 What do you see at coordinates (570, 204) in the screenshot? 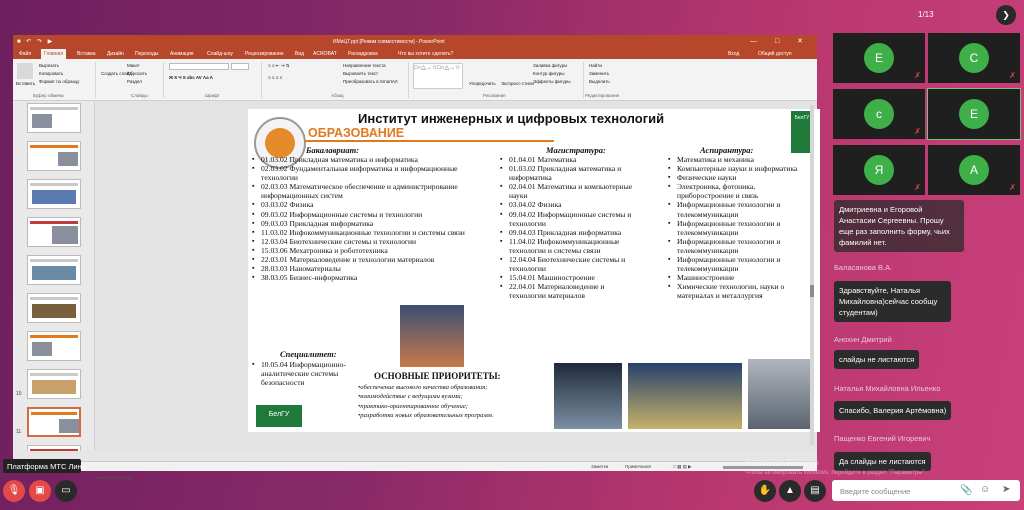
I see `slide-list-item: 03.04.02 Физика` at bounding box center [570, 204].